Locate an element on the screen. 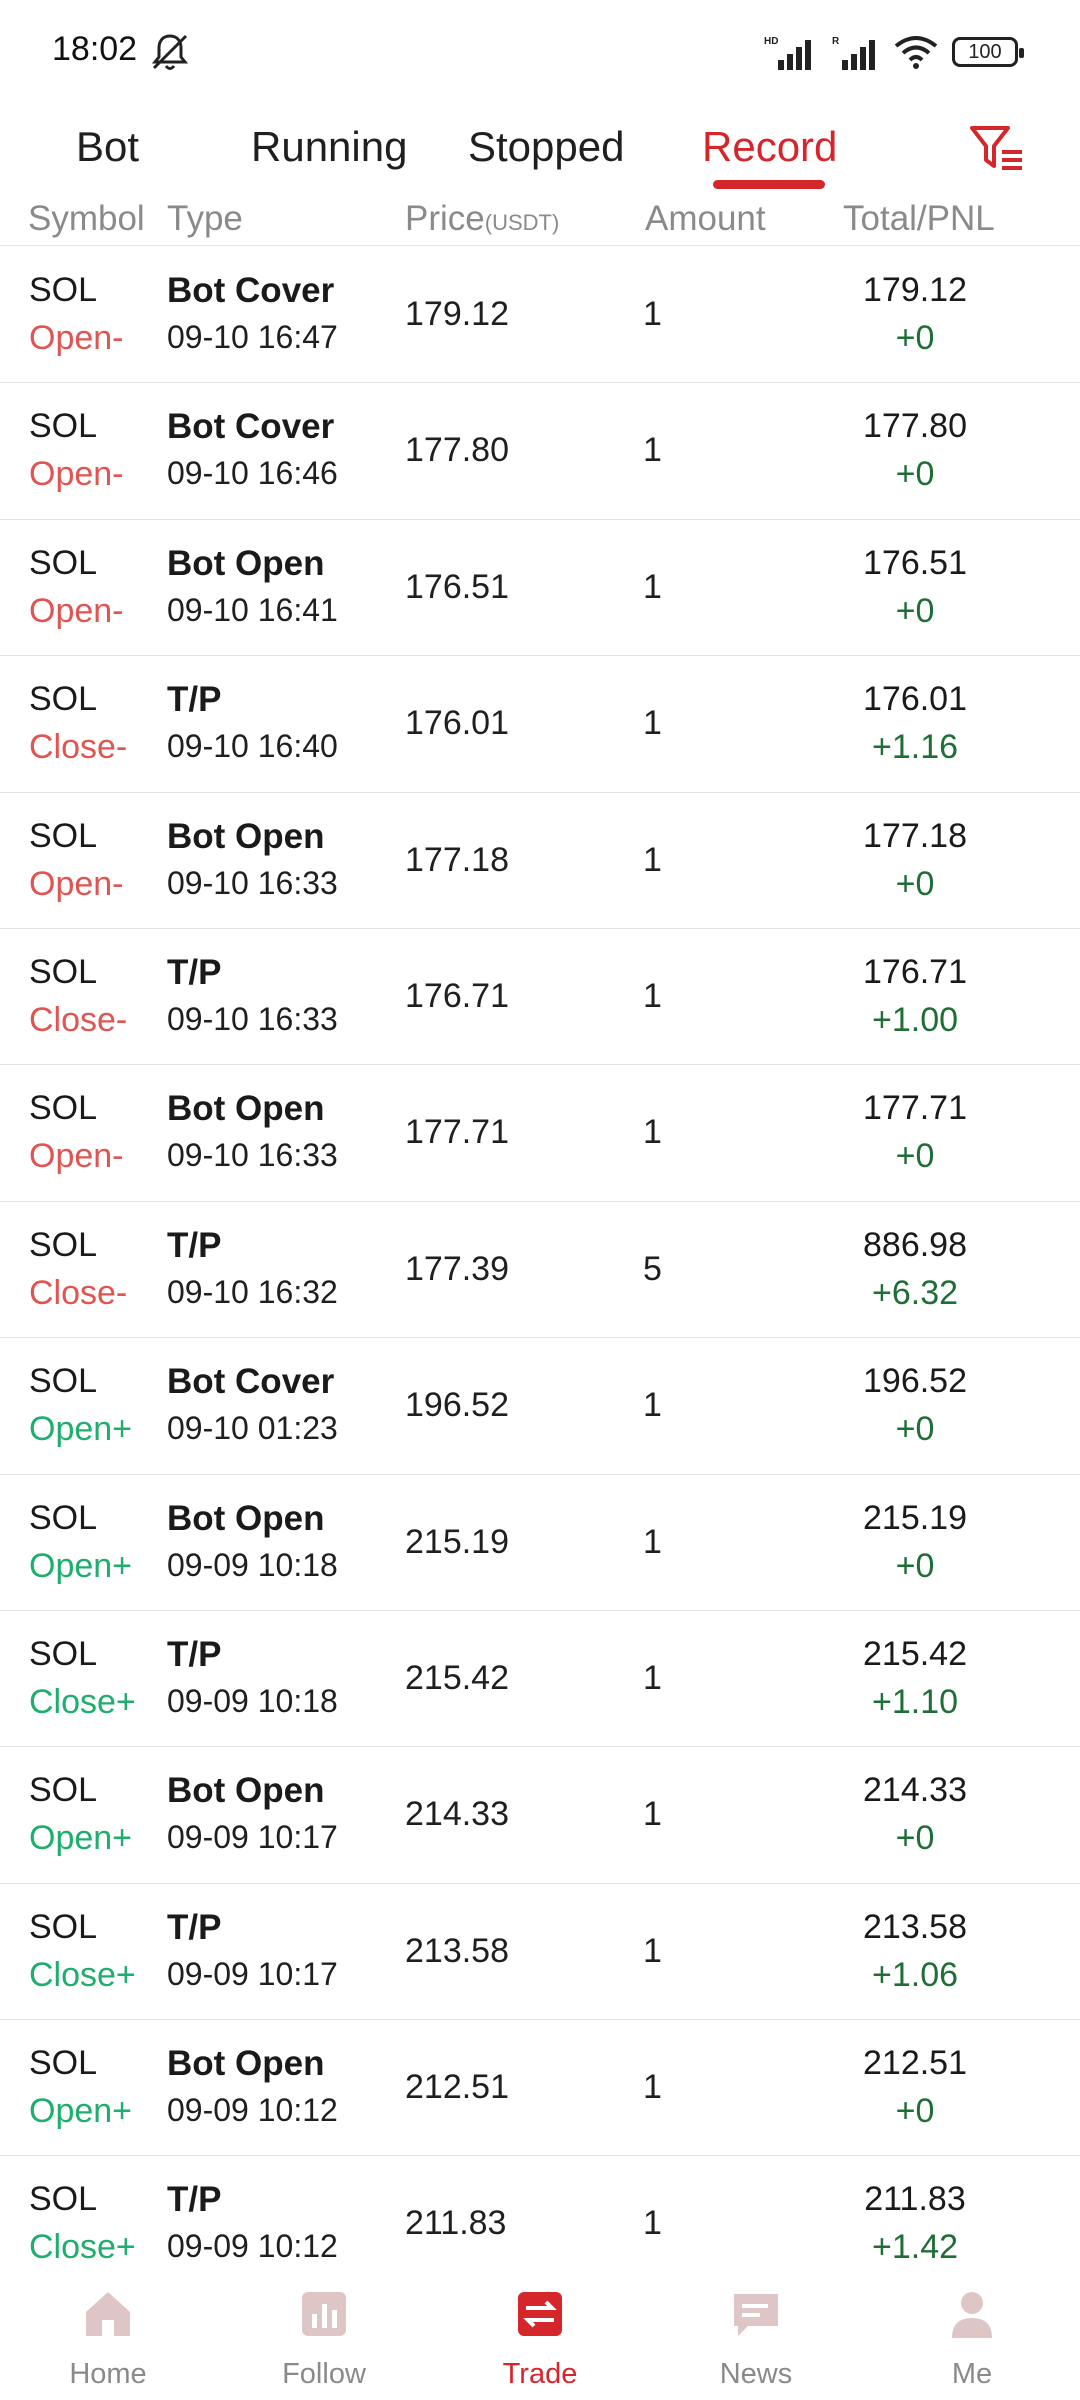 This screenshot has height=2400, width=1080. record-pnl: +1.42 is located at coordinates (915, 2247).